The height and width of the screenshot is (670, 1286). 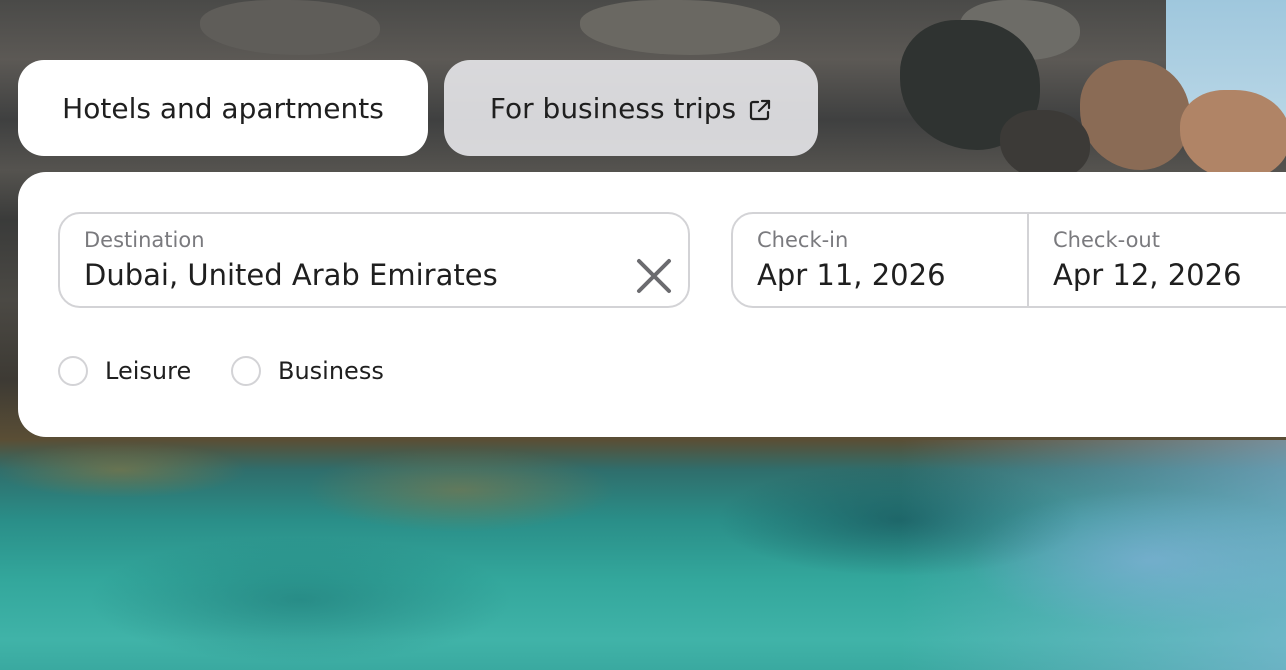 I want to click on tab-business-label: For business trips, so click(x=613, y=108).